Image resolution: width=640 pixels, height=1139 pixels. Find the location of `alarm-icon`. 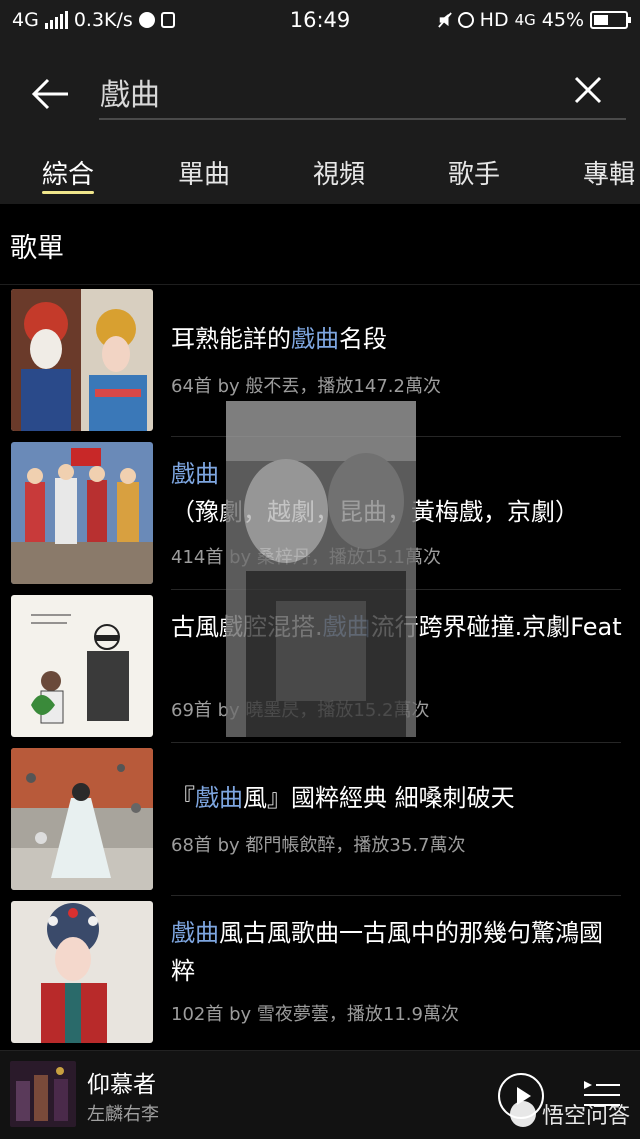

alarm-icon is located at coordinates (465, 20).